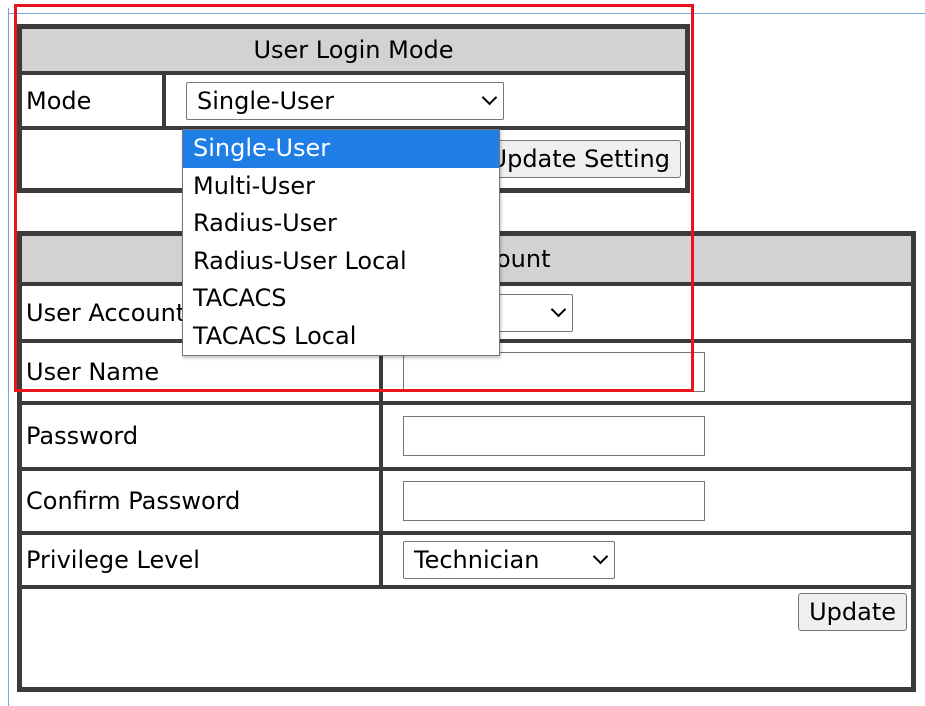  What do you see at coordinates (200, 436) in the screenshot?
I see `password-label: Password` at bounding box center [200, 436].